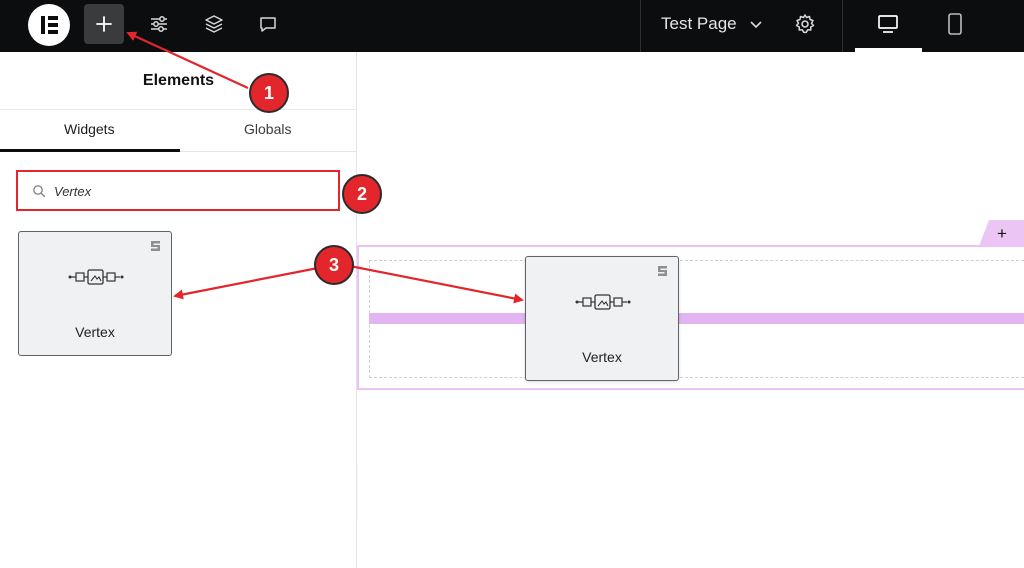 The height and width of the screenshot is (568, 1024). I want to click on widget-search, so click(178, 190).